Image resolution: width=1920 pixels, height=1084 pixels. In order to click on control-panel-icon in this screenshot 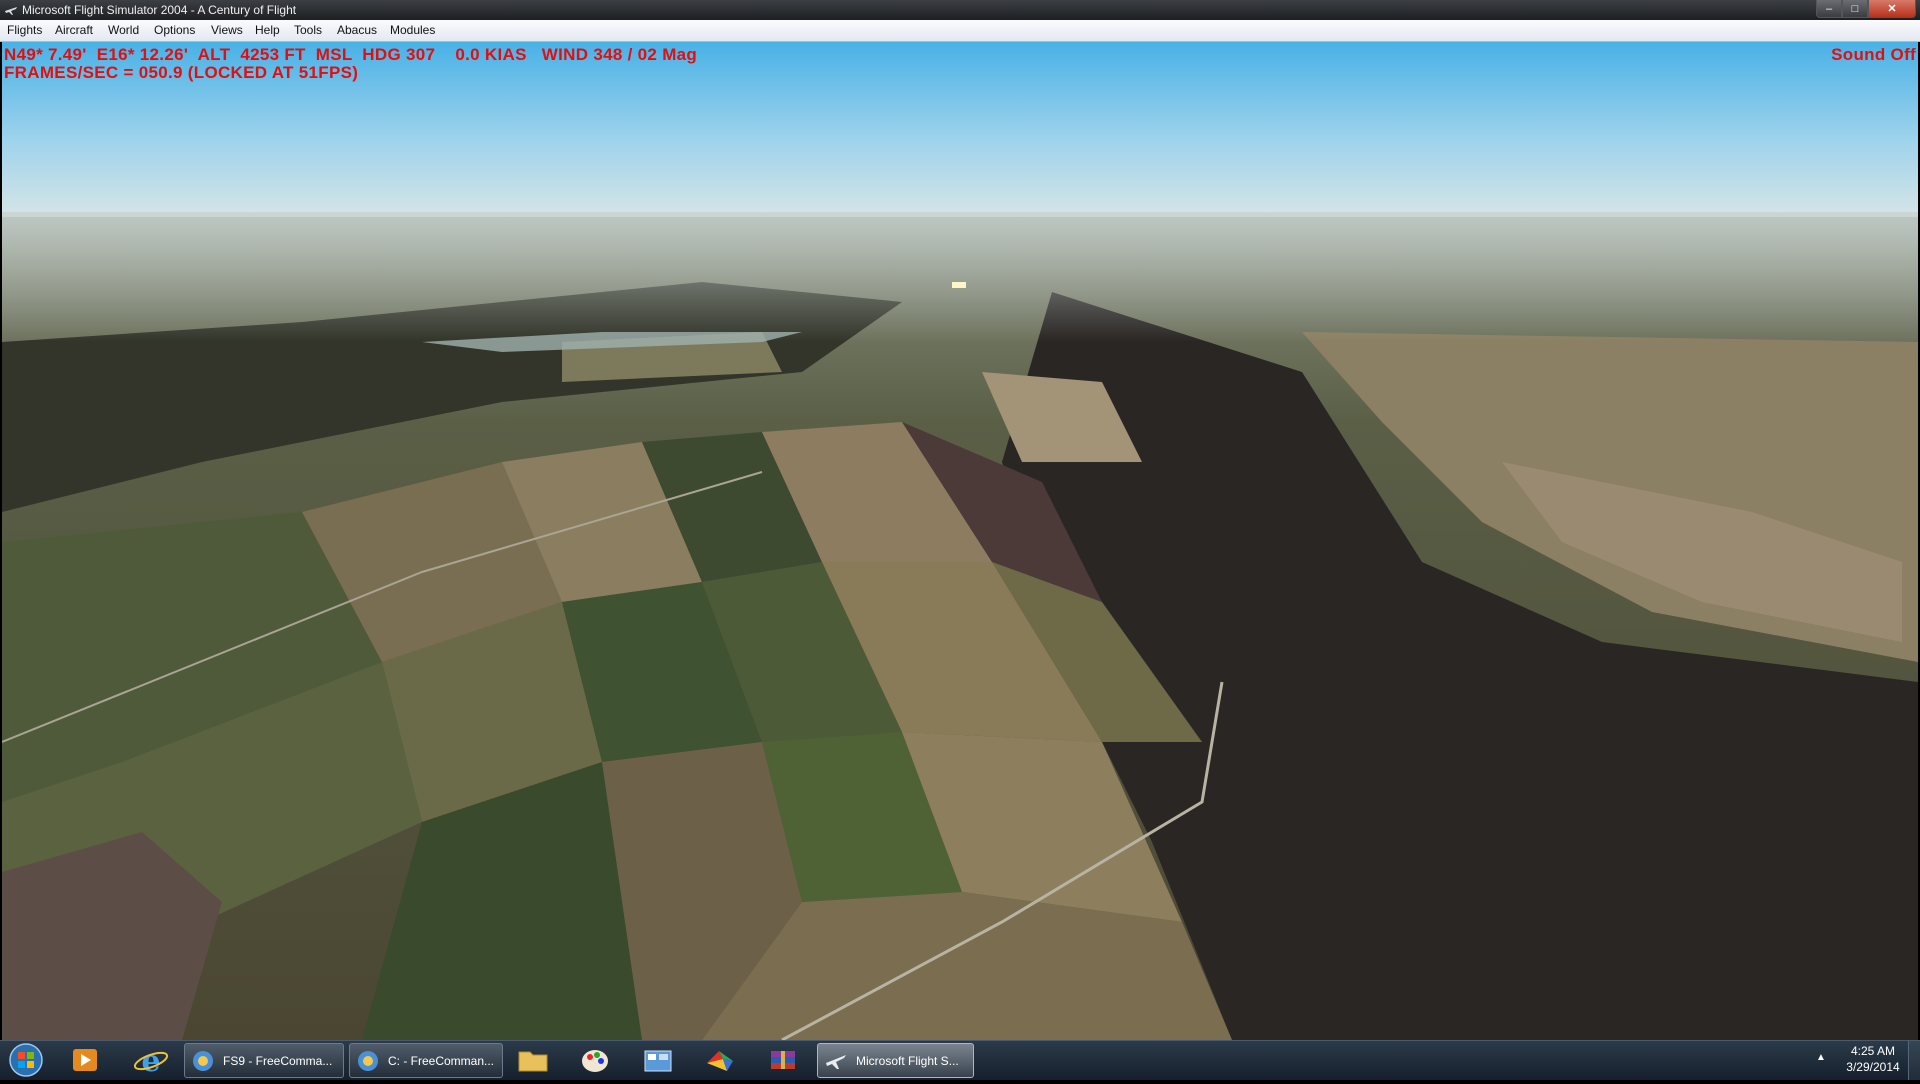, I will do `click(658, 1061)`.